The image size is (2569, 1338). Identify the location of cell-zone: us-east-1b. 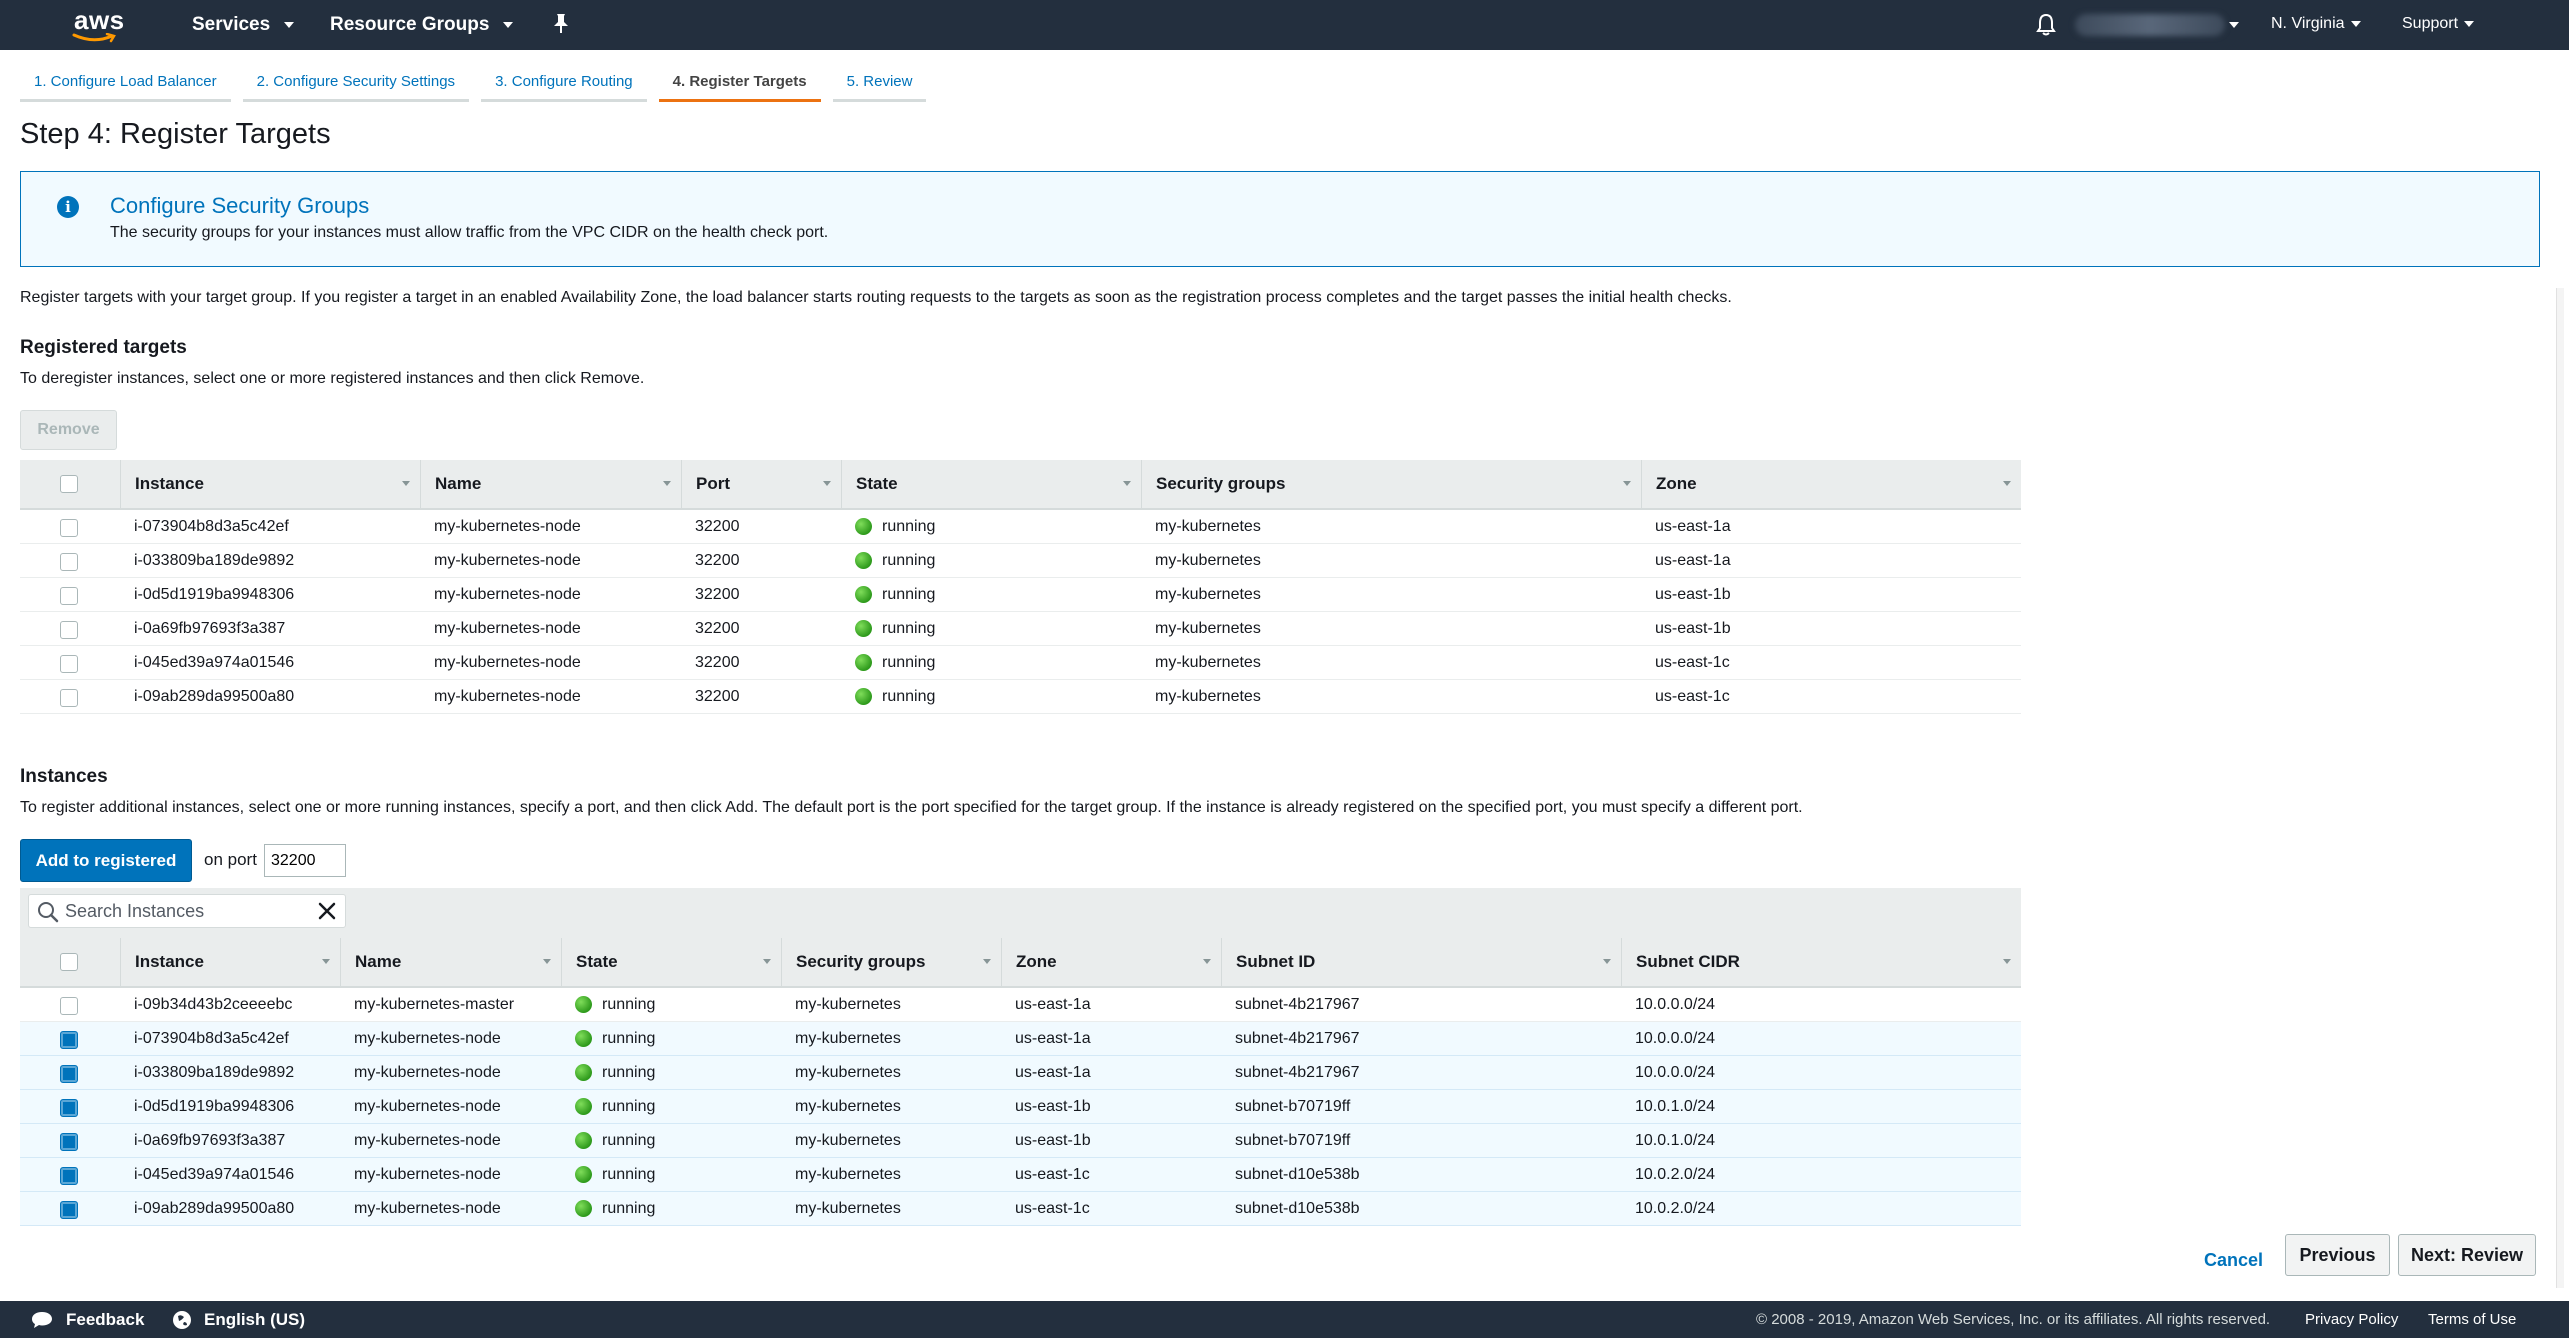
(1686, 628).